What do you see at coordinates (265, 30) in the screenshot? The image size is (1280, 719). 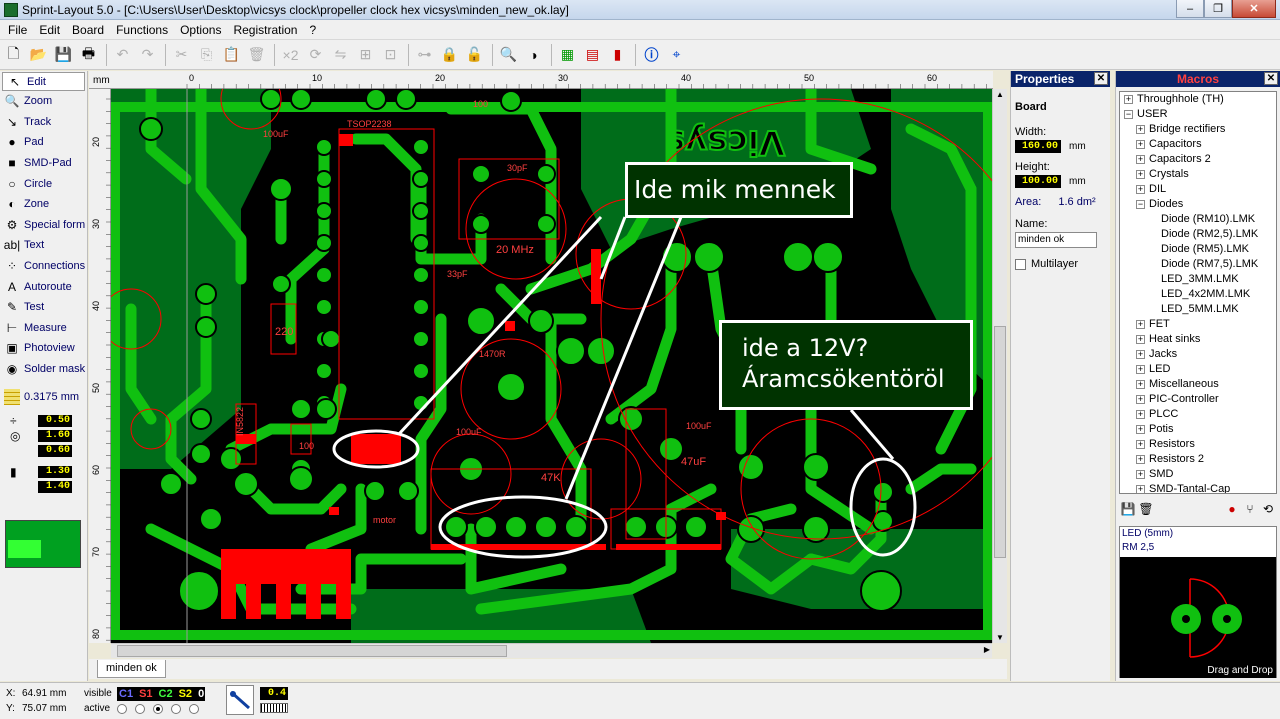 I see `menu-registration: Registration` at bounding box center [265, 30].